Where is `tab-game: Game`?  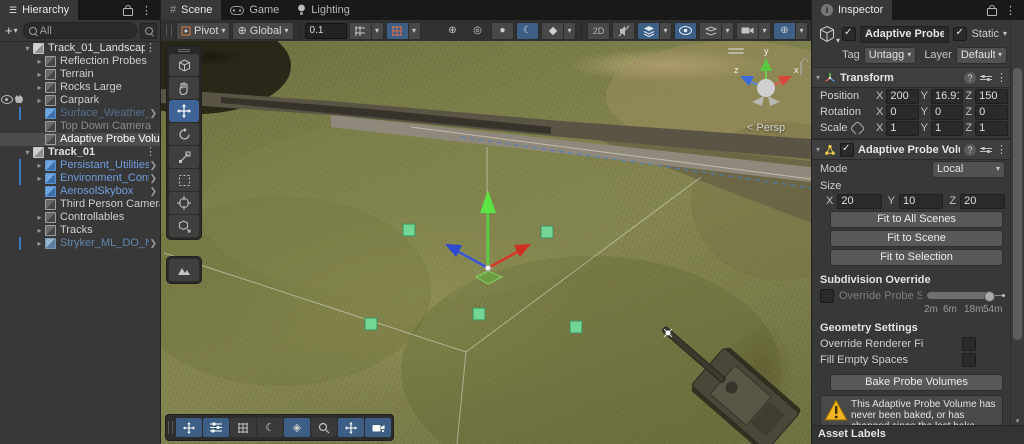 tab-game: Game is located at coordinates (254, 10).